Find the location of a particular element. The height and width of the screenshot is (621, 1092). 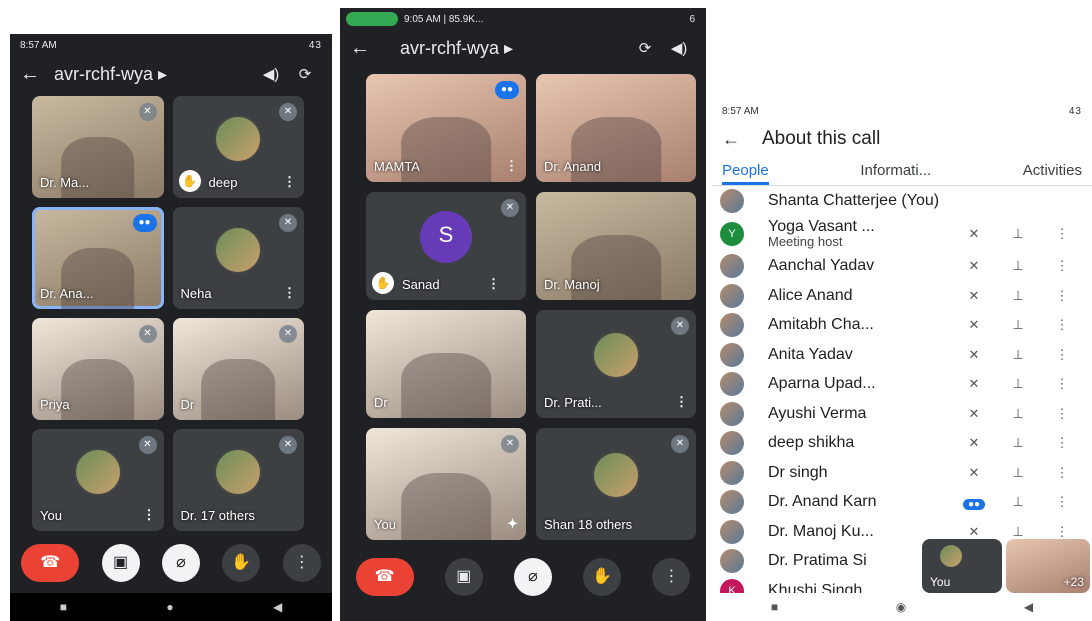

person-name: Alice Anand is located at coordinates (810, 295).